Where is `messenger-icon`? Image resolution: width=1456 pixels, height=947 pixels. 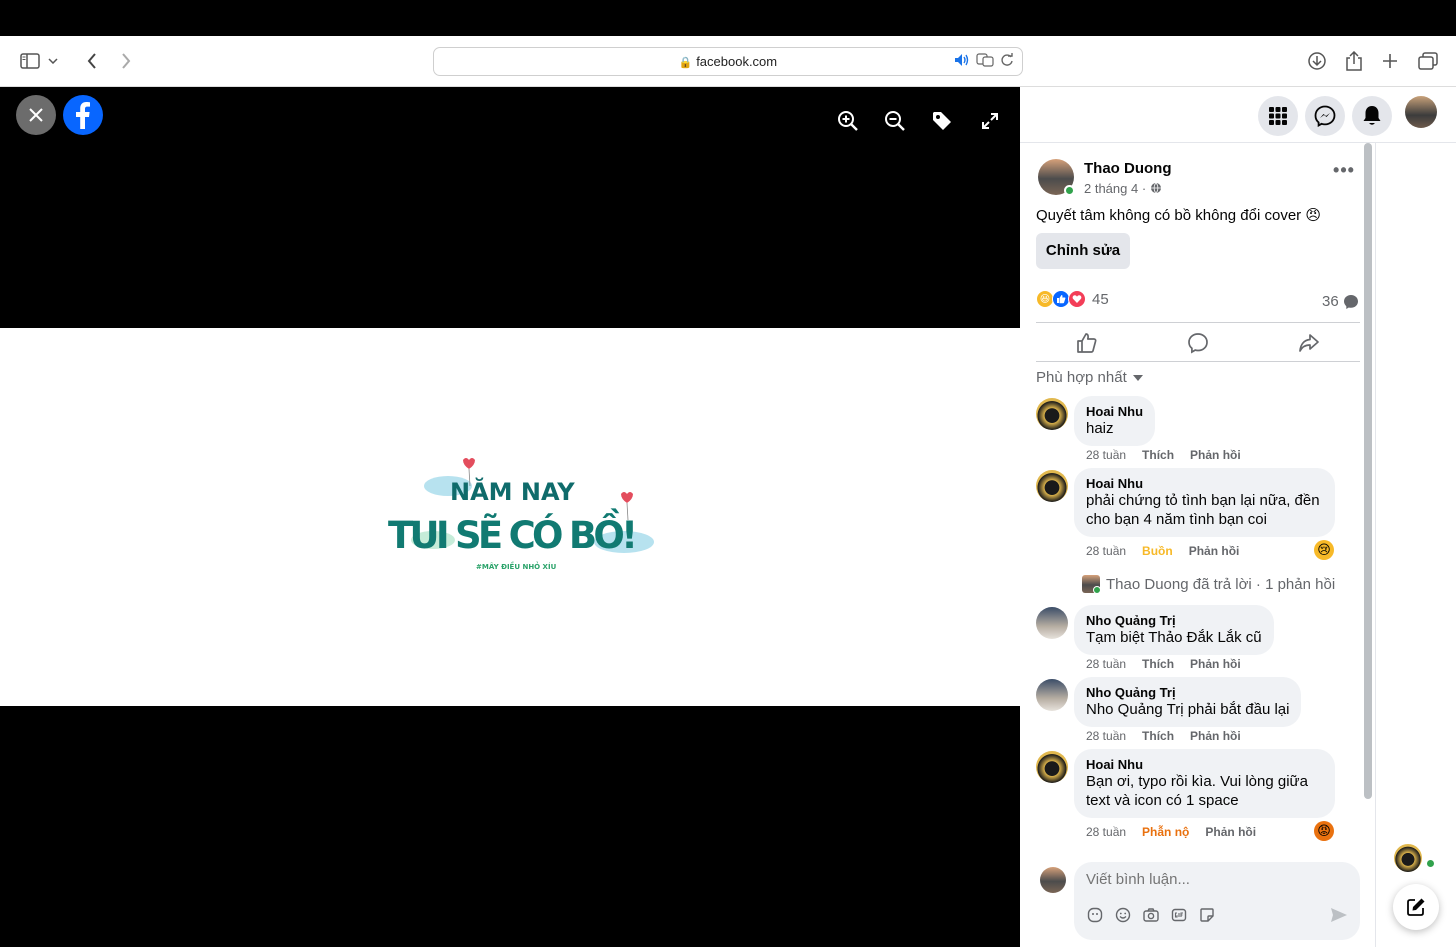
messenger-icon is located at coordinates (1325, 116).